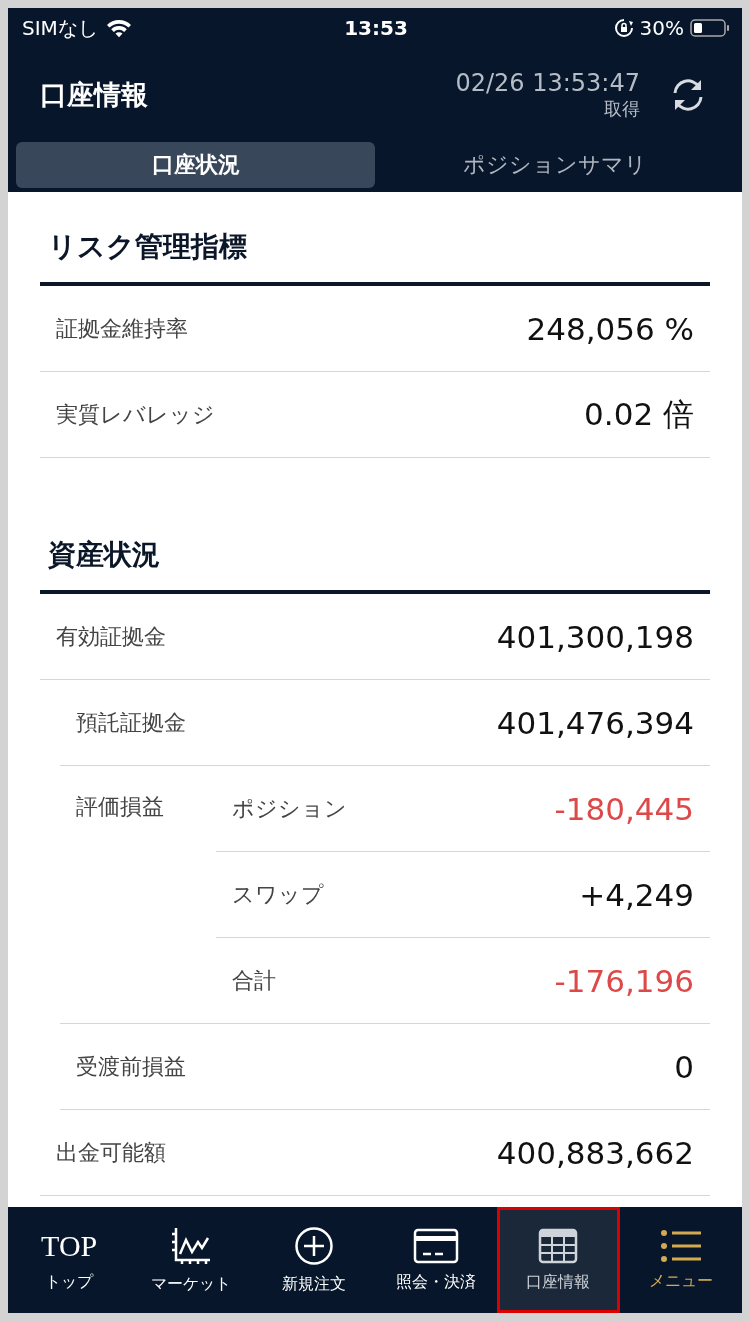 This screenshot has width=750, height=1322. What do you see at coordinates (375, 248) in the screenshot?
I see `section-heading: リスク管理指標` at bounding box center [375, 248].